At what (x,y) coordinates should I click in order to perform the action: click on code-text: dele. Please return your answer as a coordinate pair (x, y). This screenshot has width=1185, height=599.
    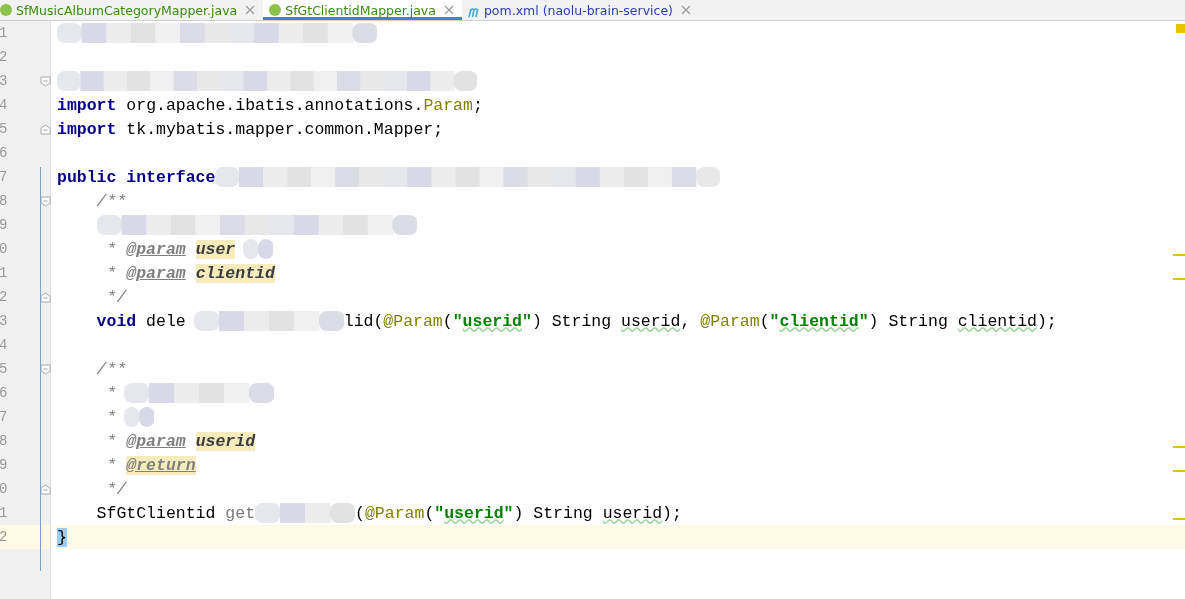
    Looking at the image, I should click on (165, 321).